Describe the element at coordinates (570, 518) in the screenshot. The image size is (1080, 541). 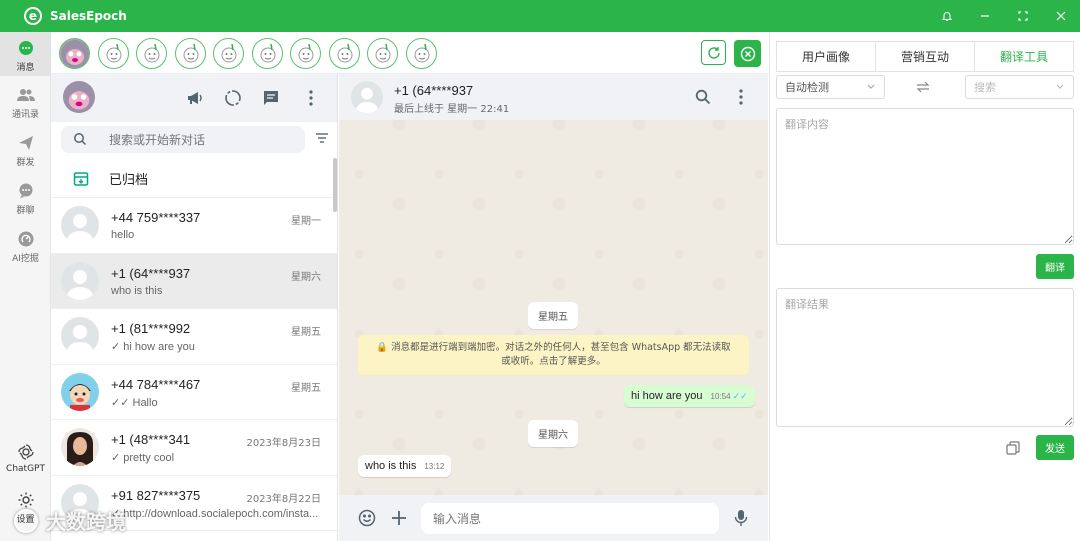
I see `message-input` at that location.